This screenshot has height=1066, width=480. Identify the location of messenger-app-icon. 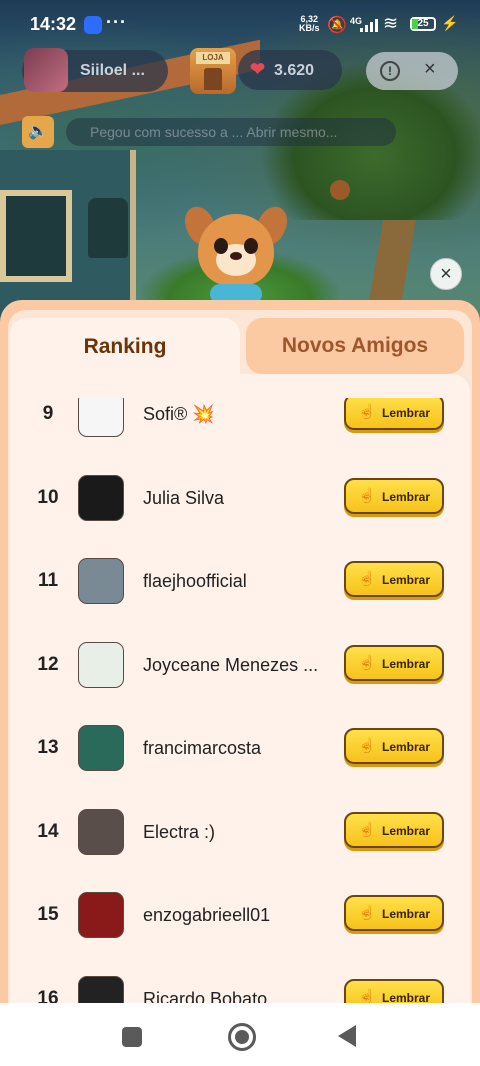
(93, 25).